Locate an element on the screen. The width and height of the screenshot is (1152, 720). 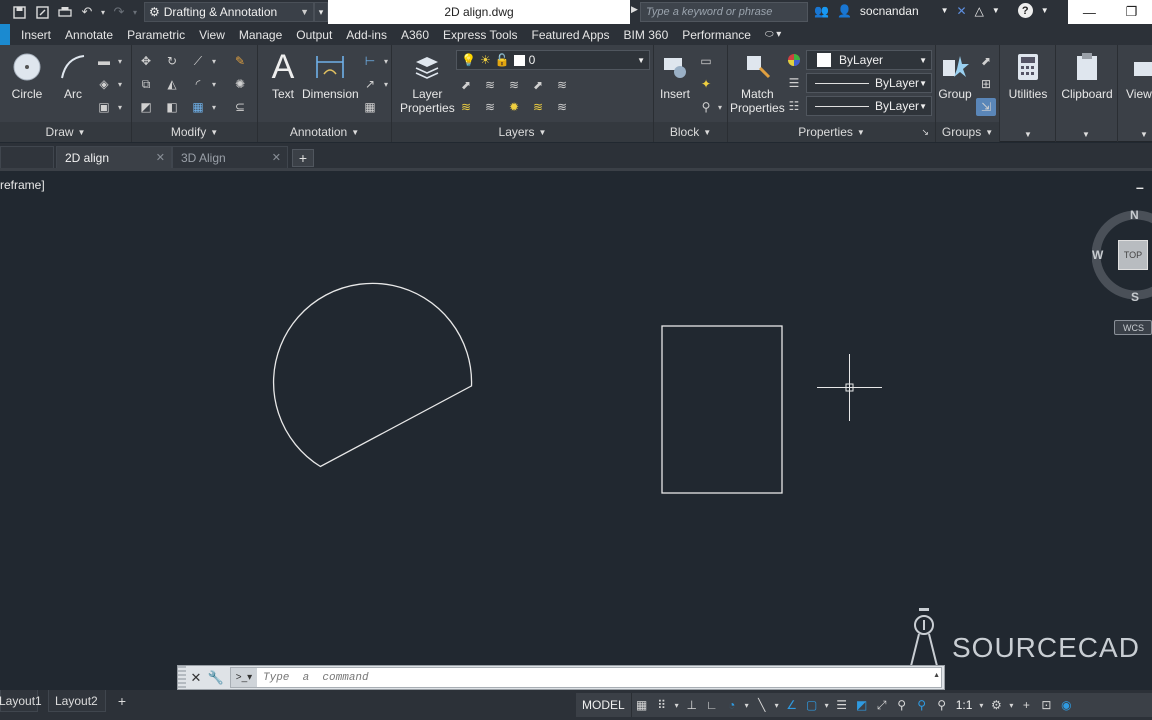
text-button: A Text is located at coordinates (283, 75).